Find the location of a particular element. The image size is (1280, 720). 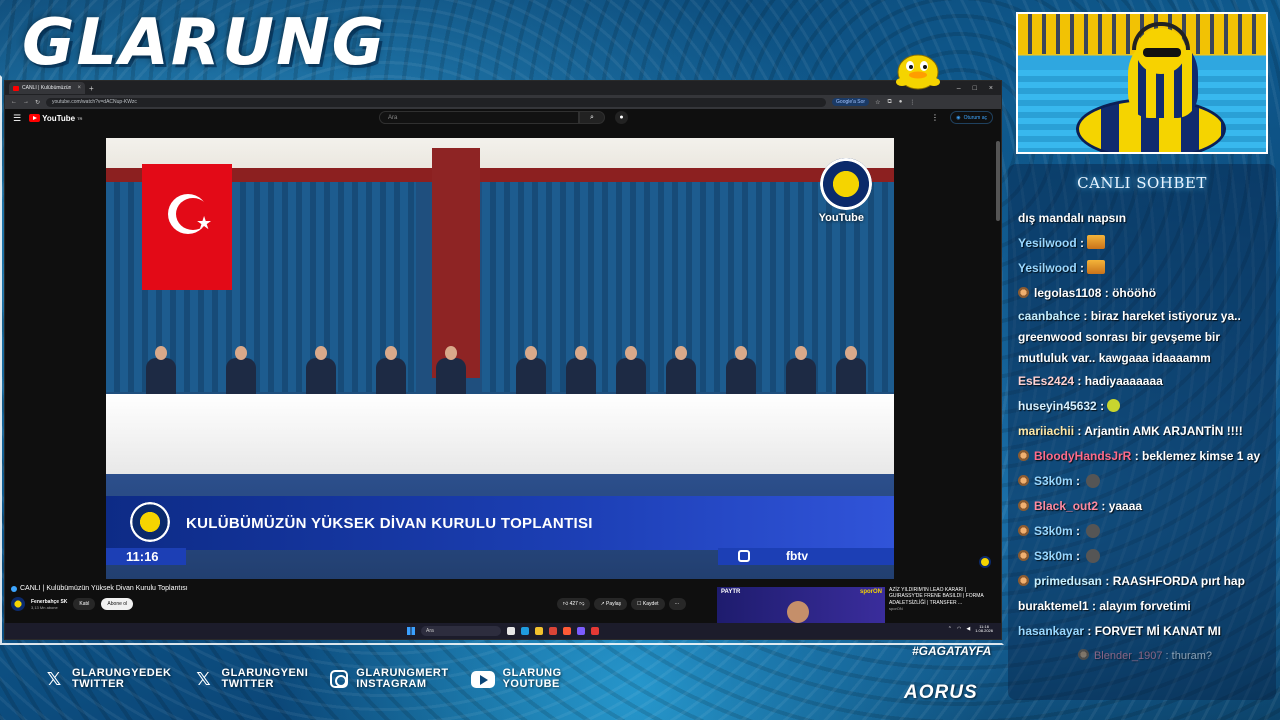

thumb-label: PAYTR is located at coordinates (731, 592).